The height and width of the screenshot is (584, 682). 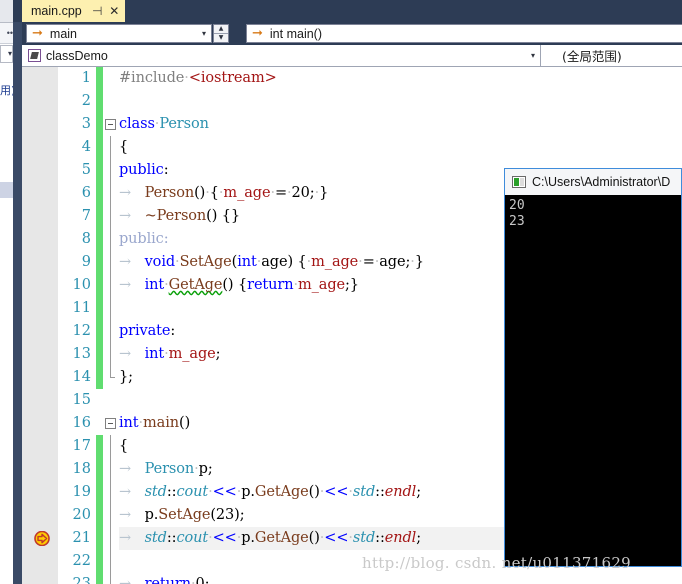 I want to click on scope-combo: (全局范围), so click(x=612, y=55).